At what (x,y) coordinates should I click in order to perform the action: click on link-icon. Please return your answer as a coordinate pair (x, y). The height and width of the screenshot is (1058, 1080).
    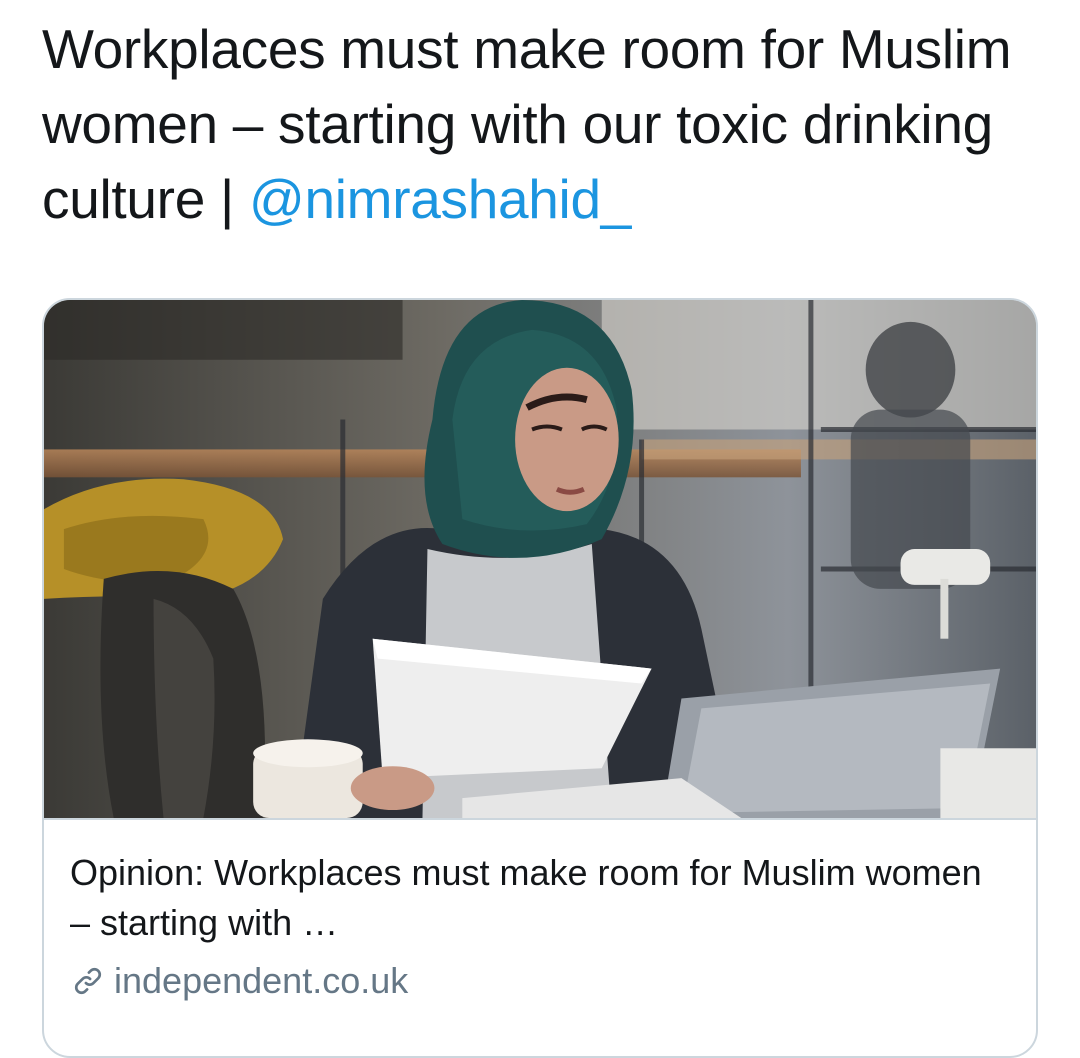
    Looking at the image, I should click on (88, 981).